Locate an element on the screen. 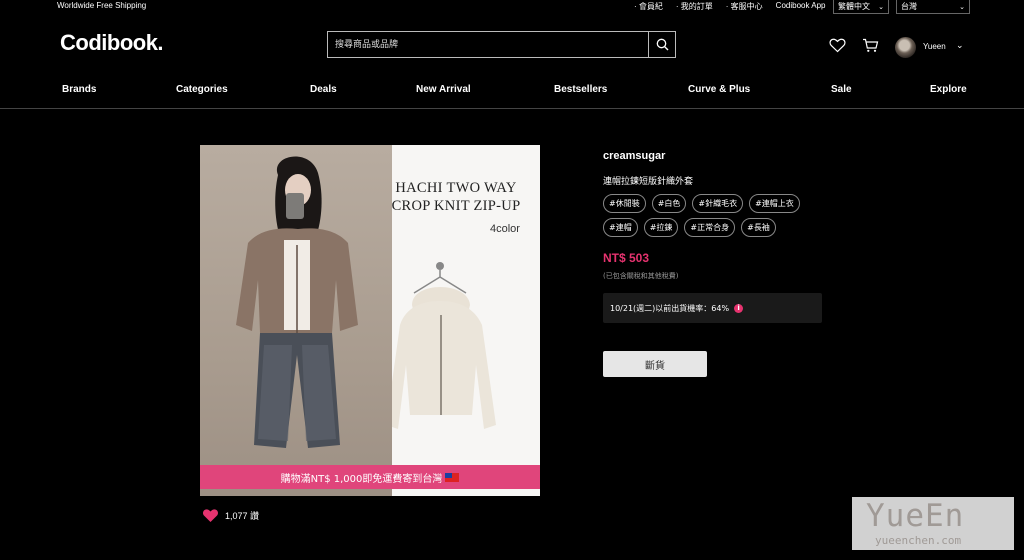  tag: #長袖 is located at coordinates (758, 227).